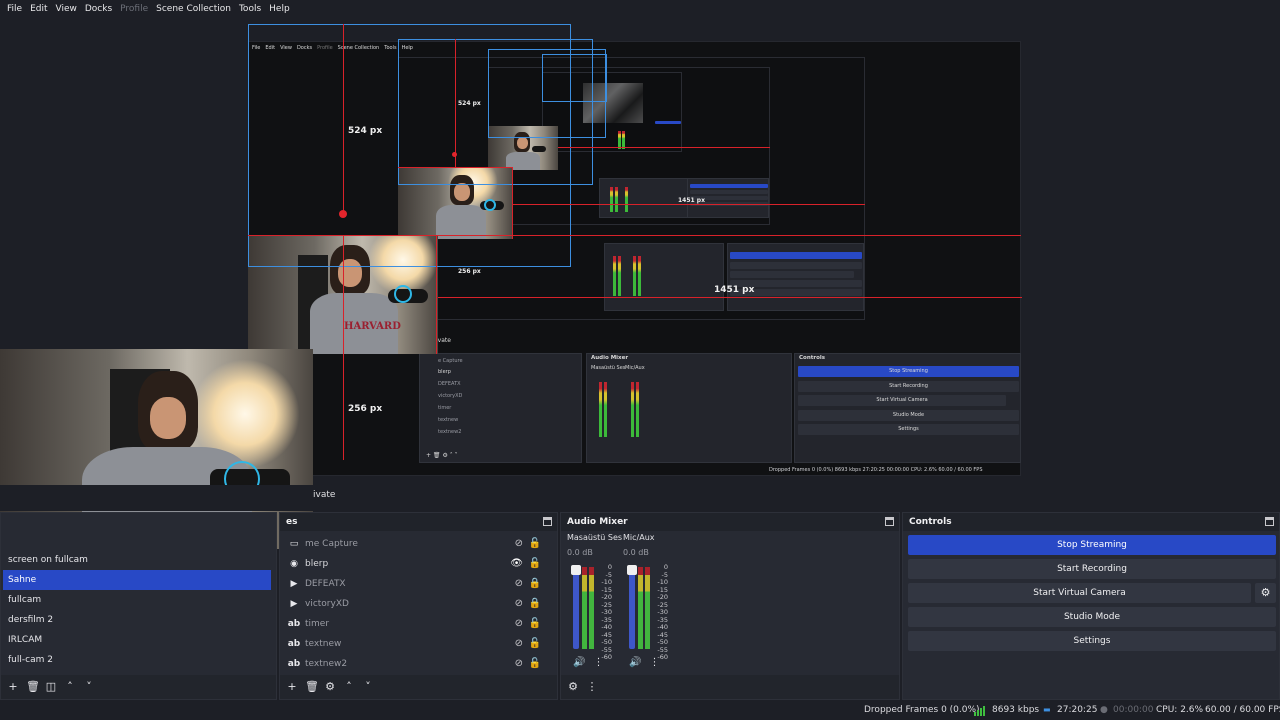  What do you see at coordinates (33, 687) in the screenshot?
I see `remove-scene-icon: 🗑` at bounding box center [33, 687].